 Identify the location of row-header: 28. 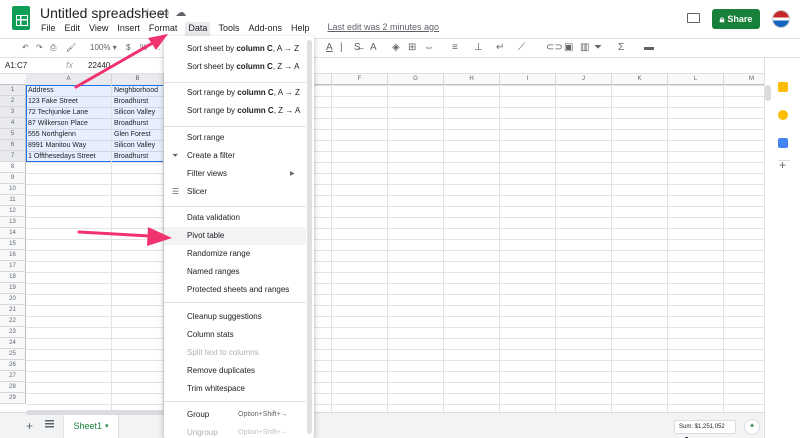
(13, 387).